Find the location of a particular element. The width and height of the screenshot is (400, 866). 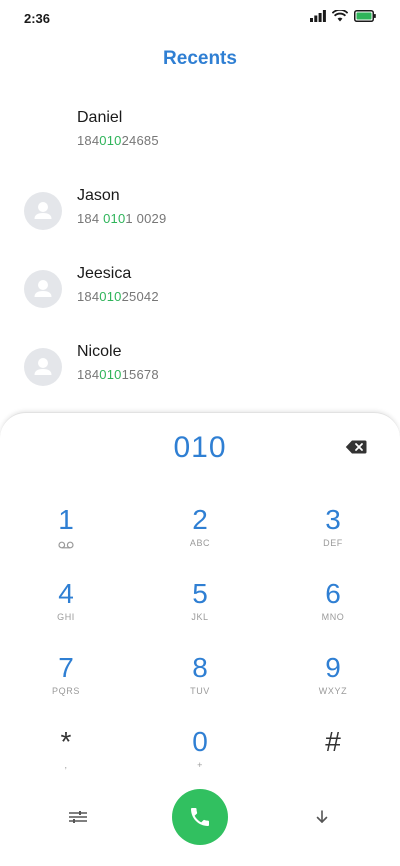

key-digit: 1 is located at coordinates (66, 519).